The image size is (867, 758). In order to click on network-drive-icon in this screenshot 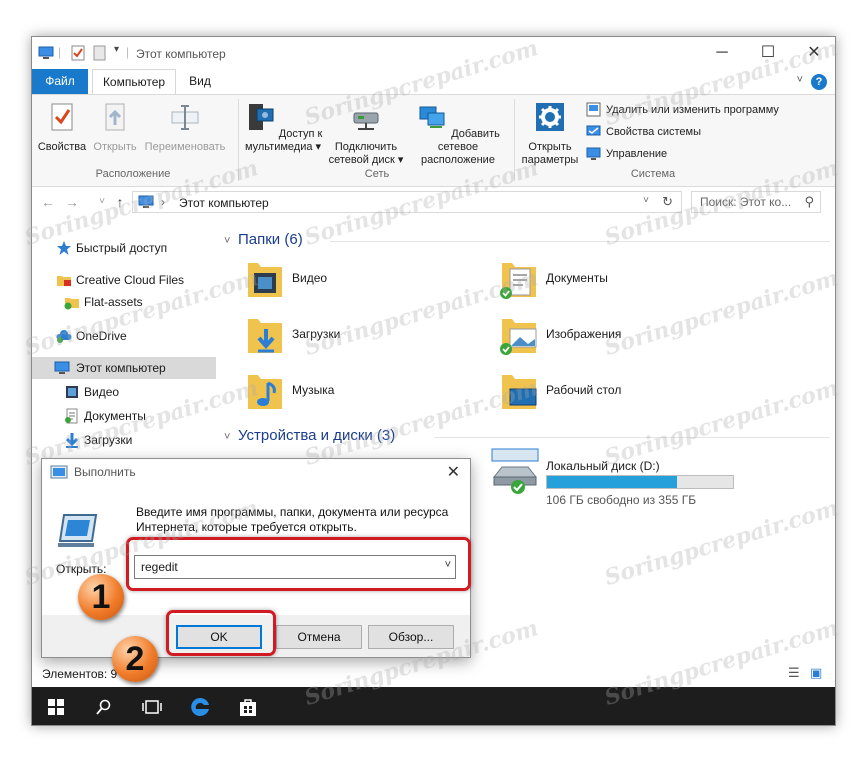, I will do `click(366, 121)`.